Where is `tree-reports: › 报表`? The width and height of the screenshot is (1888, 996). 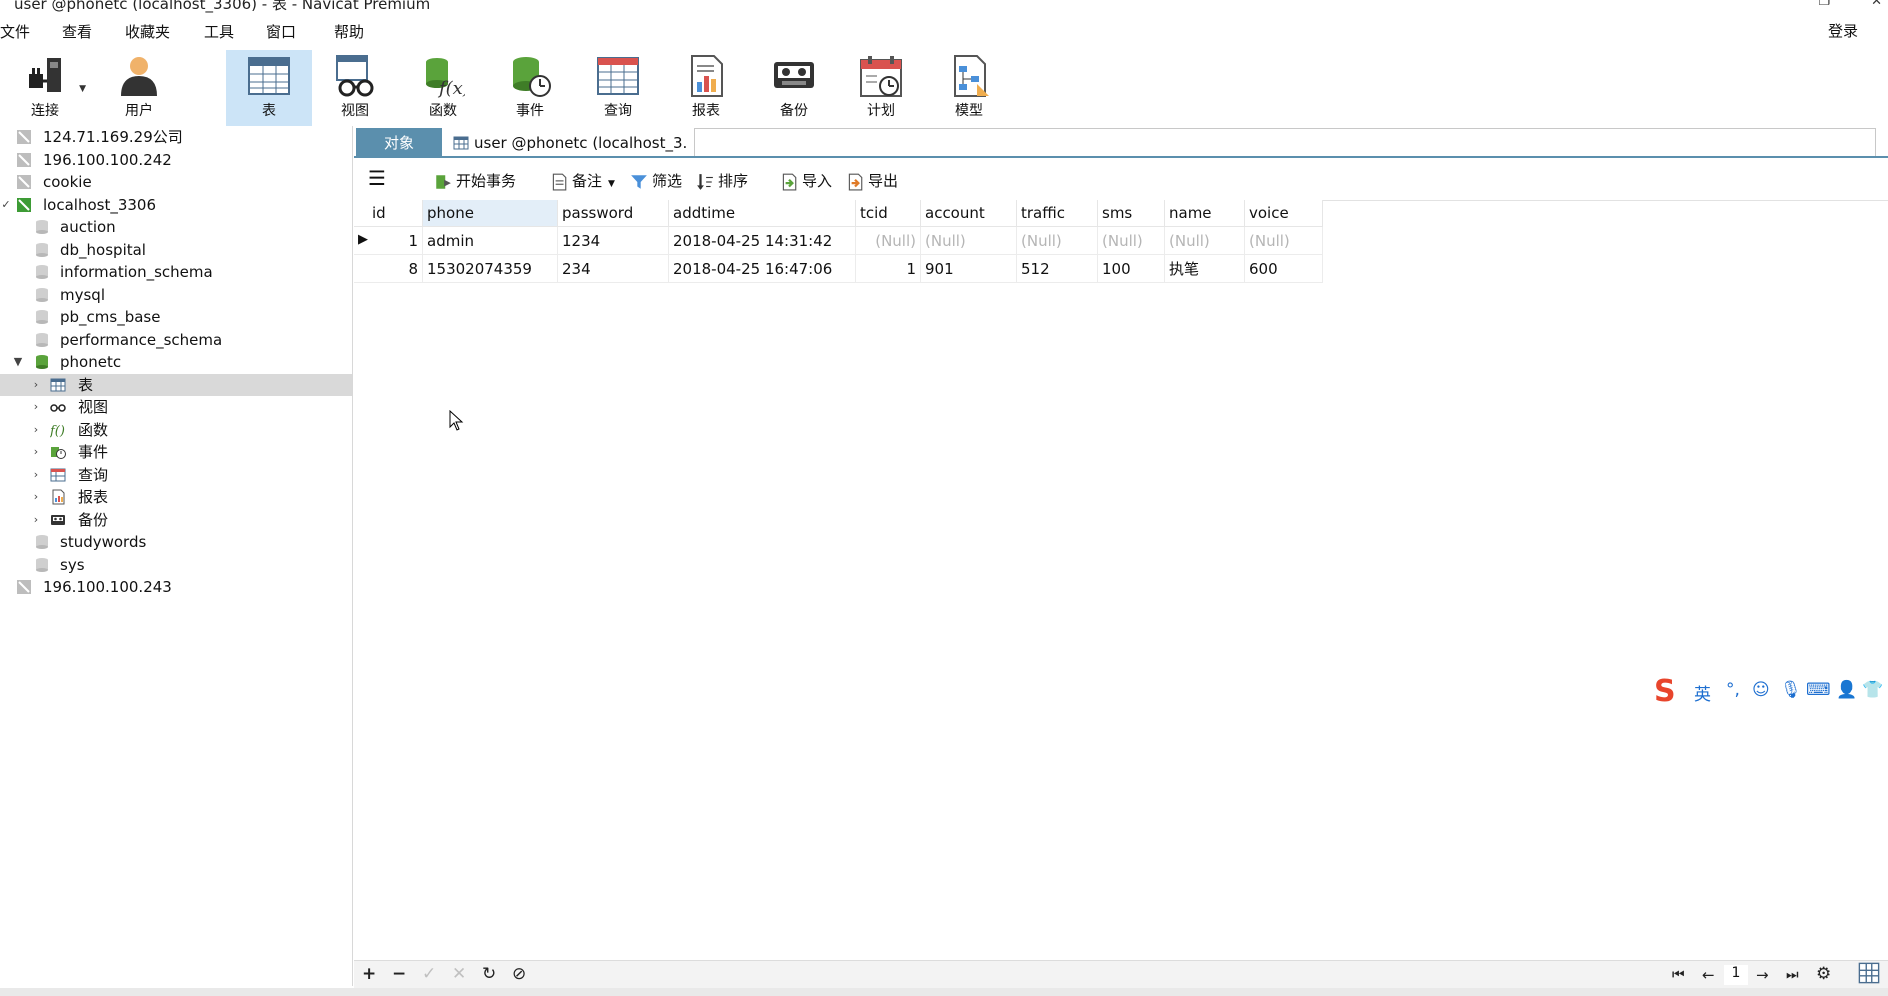 tree-reports: › 报表 is located at coordinates (176, 497).